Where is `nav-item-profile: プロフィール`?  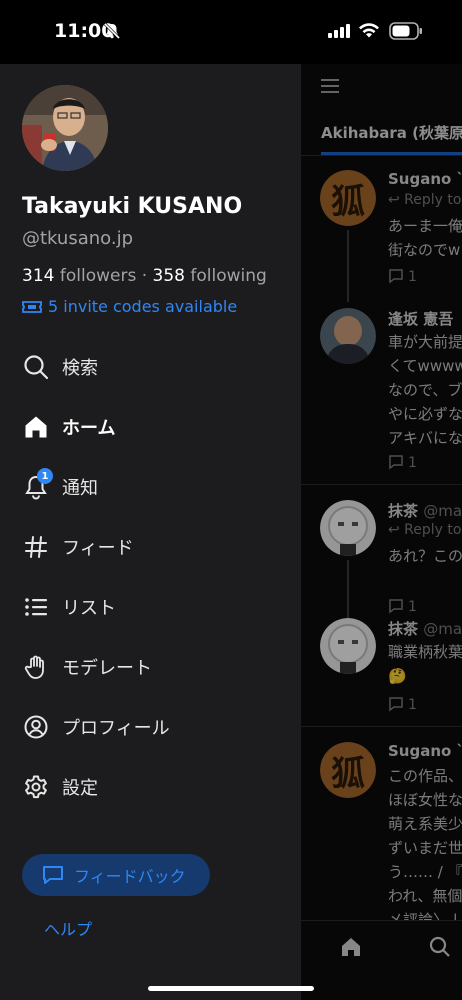 nav-item-profile: プロフィール is located at coordinates (152, 727).